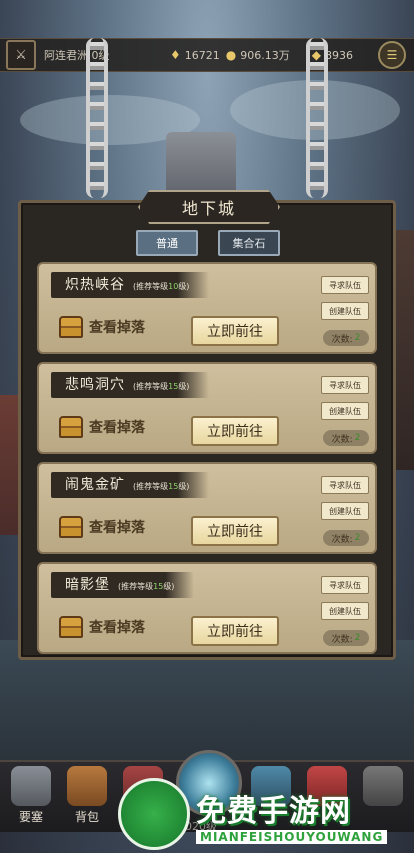 Image resolution: width=414 pixels, height=853 pixels. What do you see at coordinates (175, 55) in the screenshot?
I see `power-icon: ♦` at bounding box center [175, 55].